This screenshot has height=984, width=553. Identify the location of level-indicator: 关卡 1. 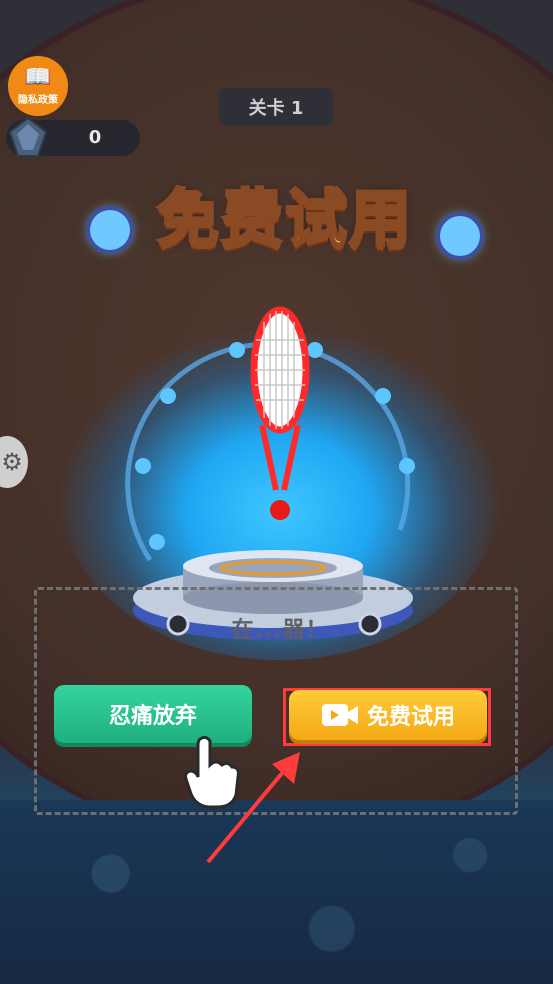
(276, 107).